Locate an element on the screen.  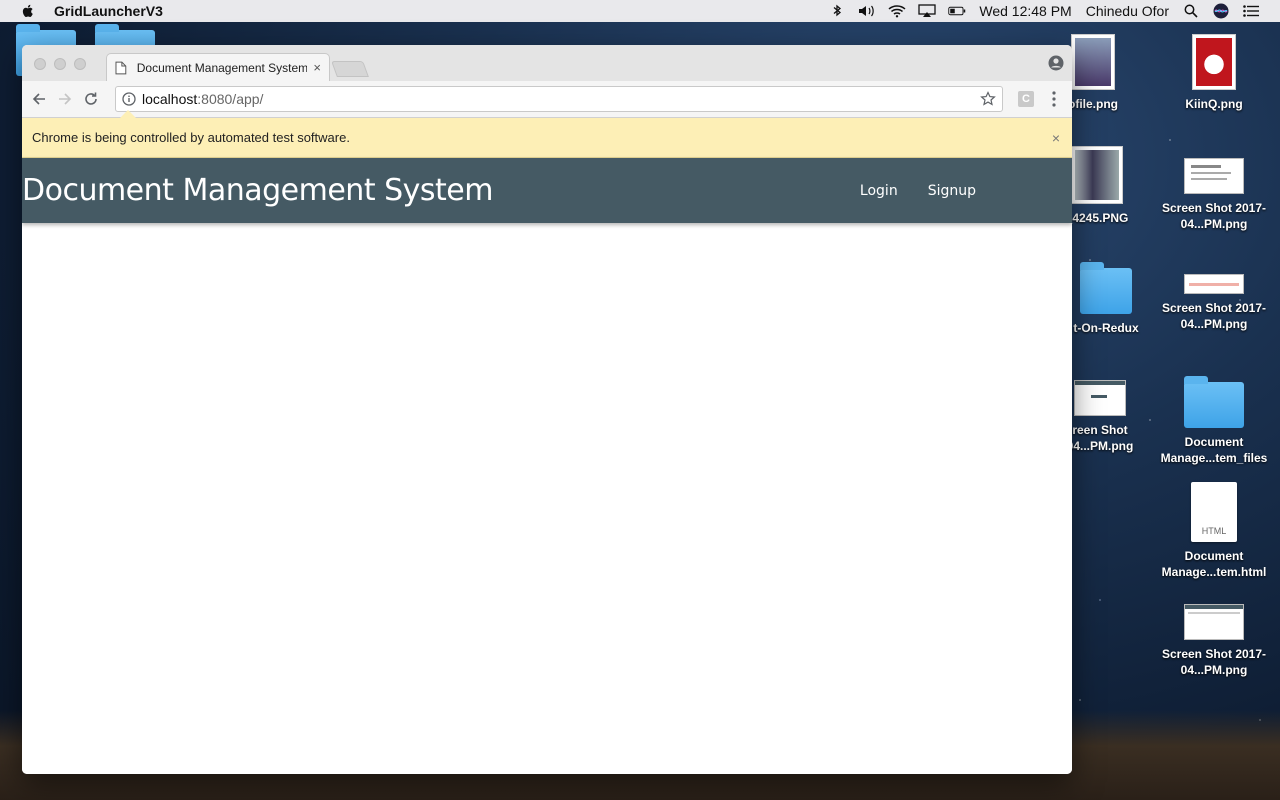
battery-icon is located at coordinates (957, 11).